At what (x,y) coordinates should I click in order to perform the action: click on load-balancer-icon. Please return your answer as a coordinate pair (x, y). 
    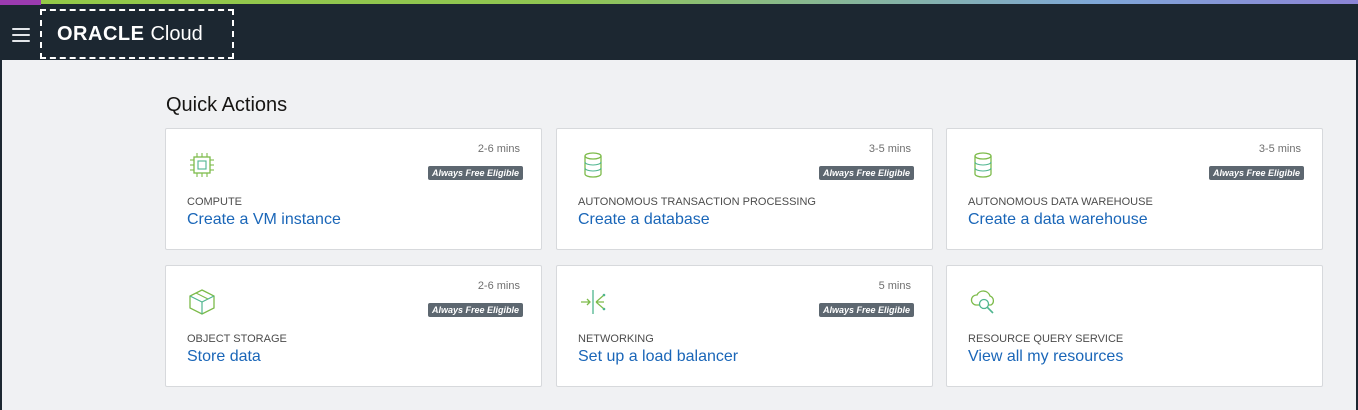
    Looking at the image, I should click on (593, 302).